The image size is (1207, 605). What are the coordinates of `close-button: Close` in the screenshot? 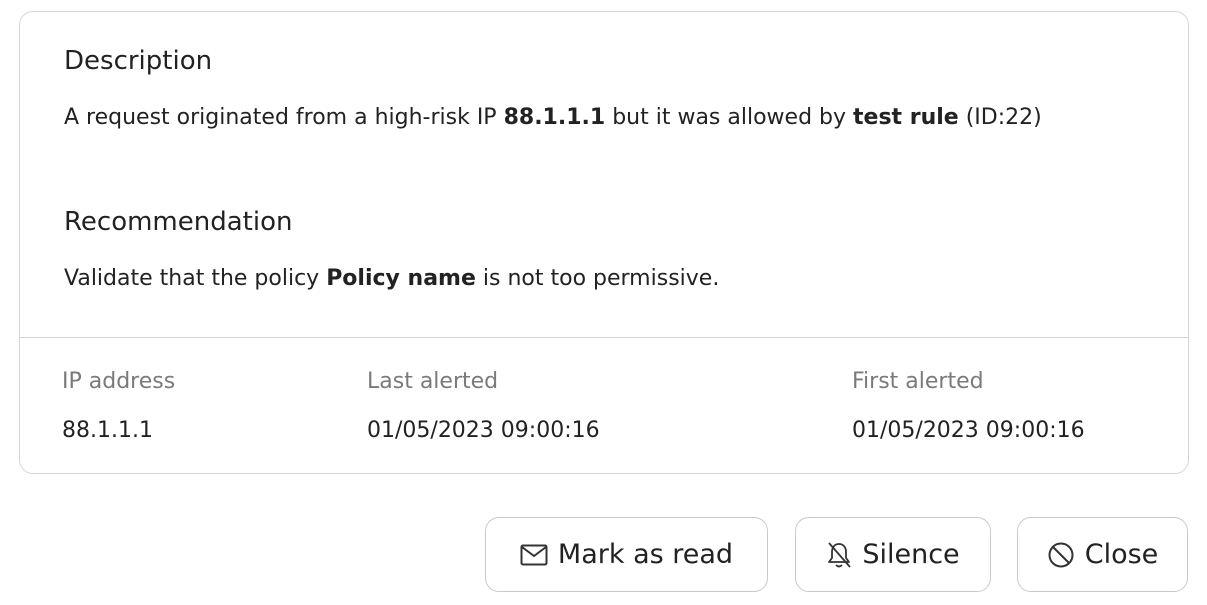 It's located at (1102, 554).